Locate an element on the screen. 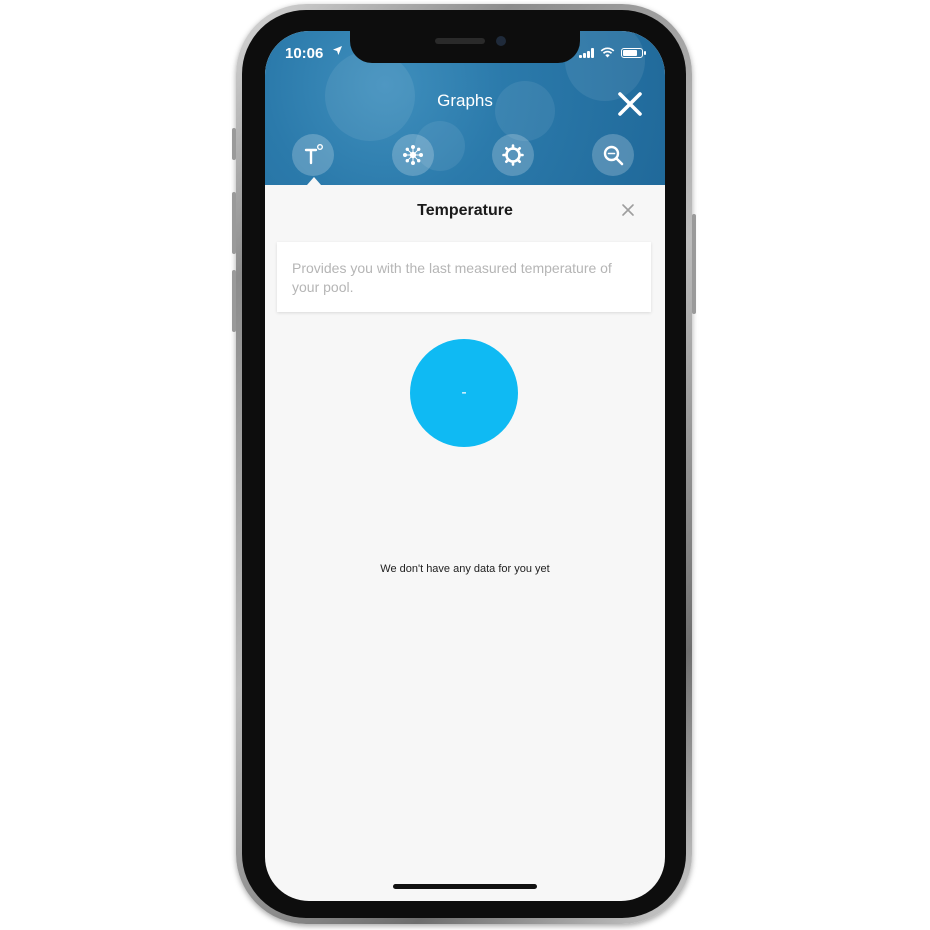 The width and height of the screenshot is (930, 930). wifi-icon is located at coordinates (607, 52).